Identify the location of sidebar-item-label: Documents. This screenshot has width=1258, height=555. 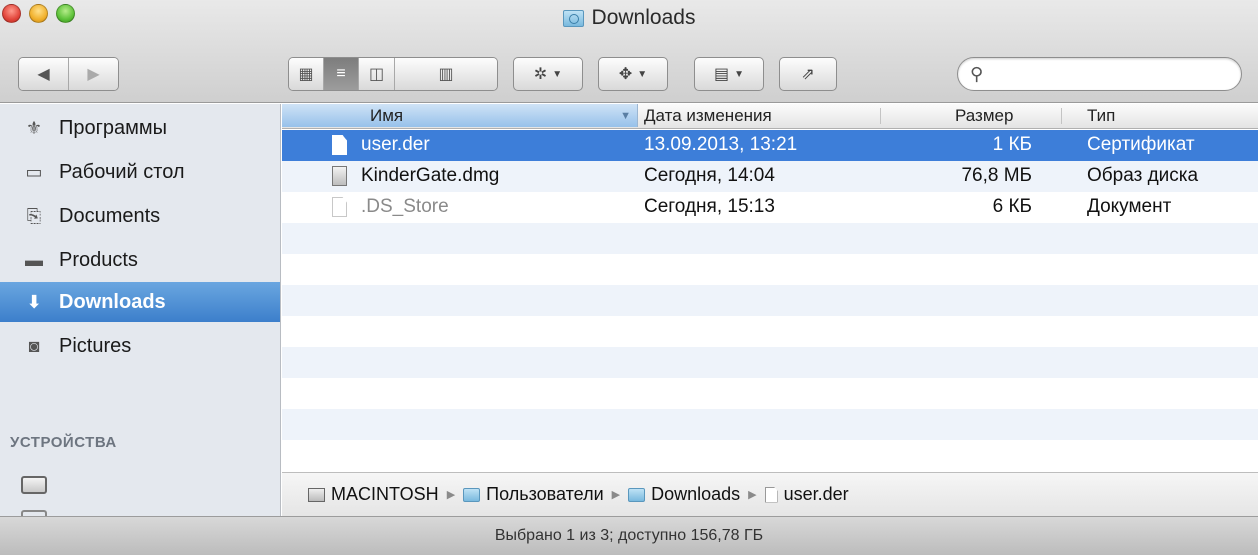
(110, 215).